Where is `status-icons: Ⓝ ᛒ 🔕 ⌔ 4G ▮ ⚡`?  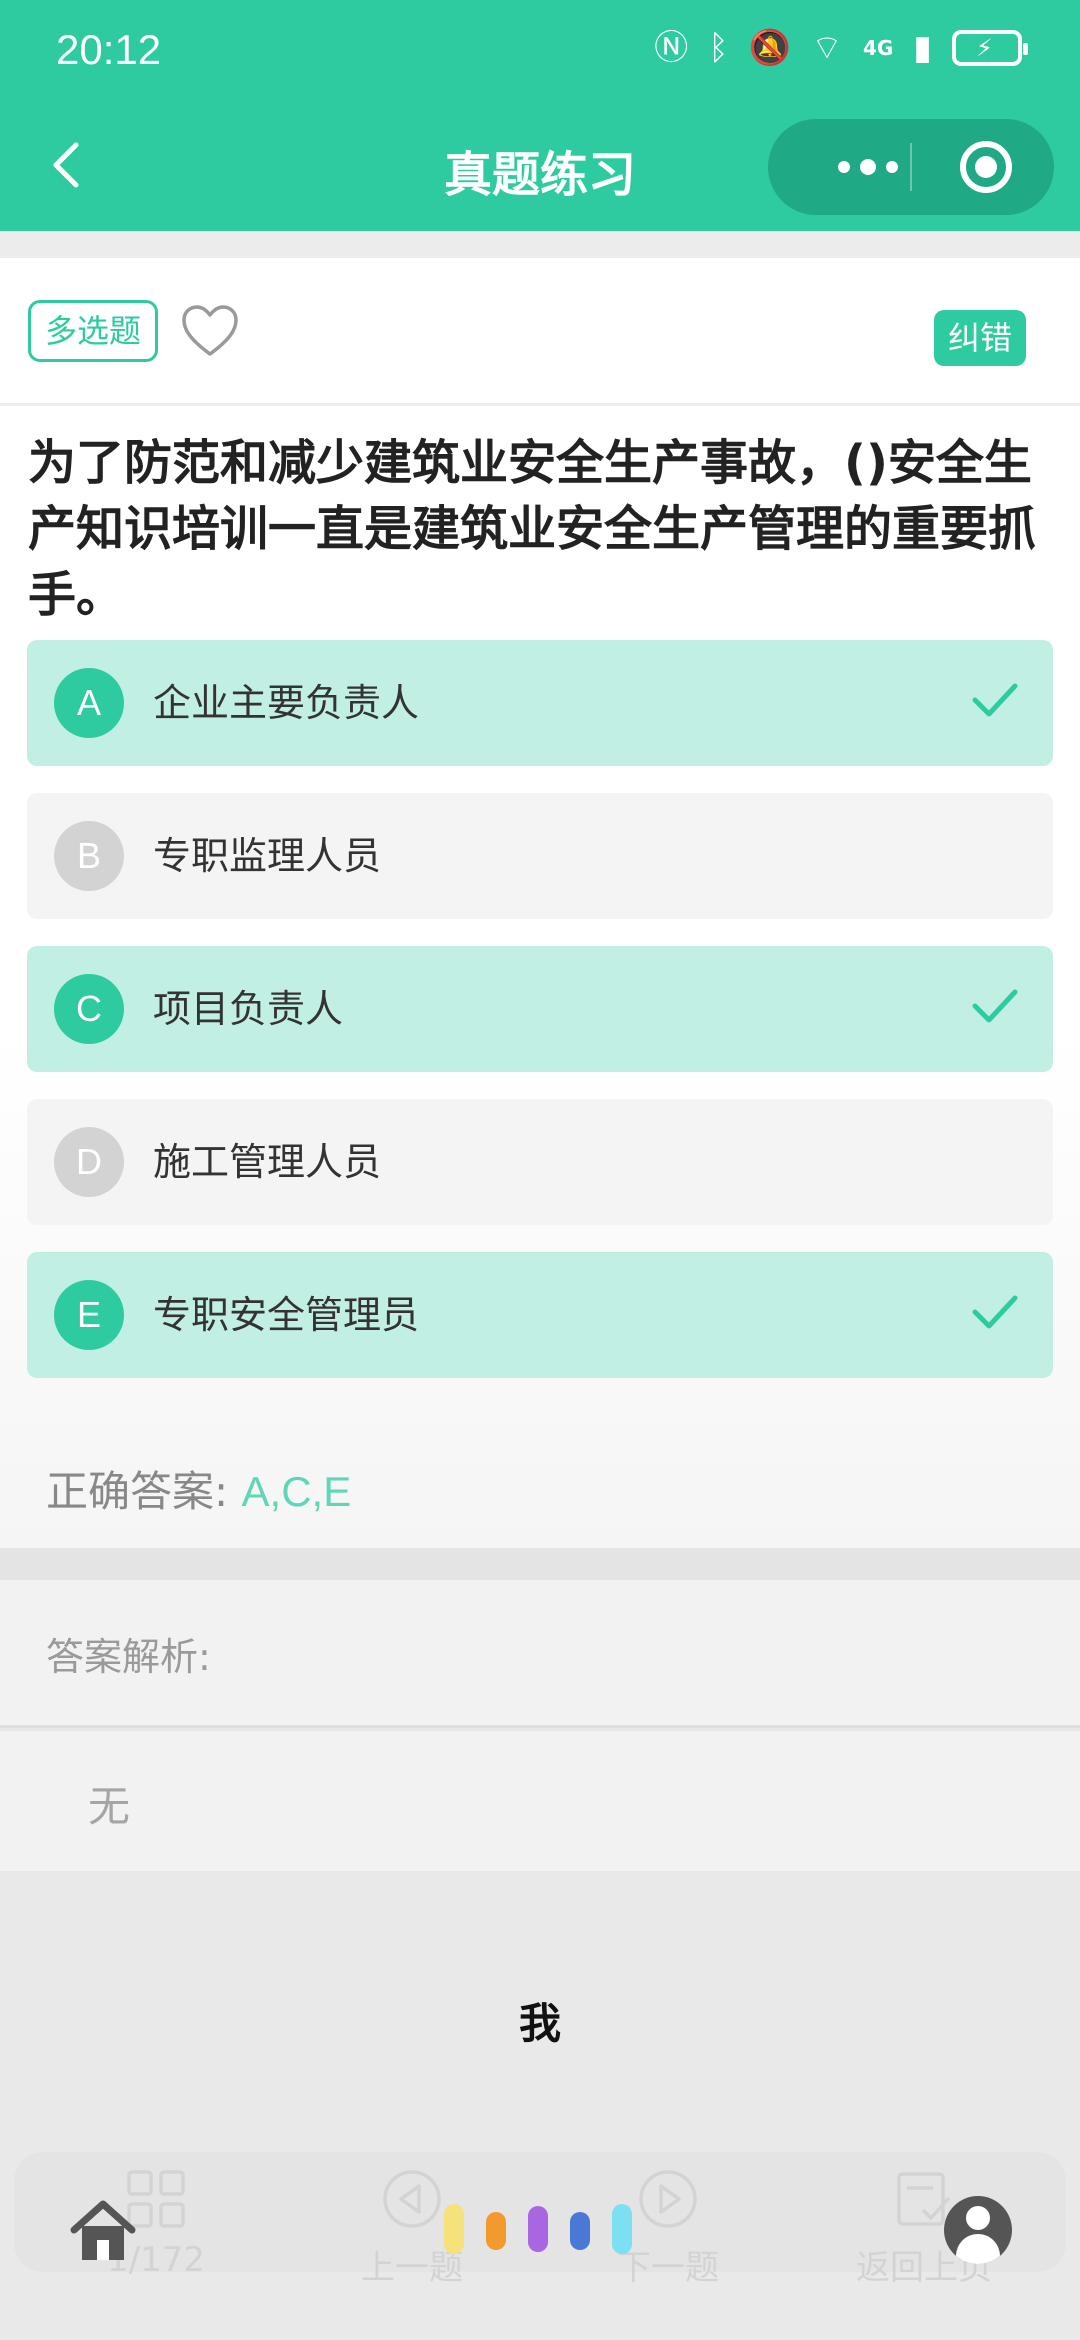 status-icons: Ⓝ ᛒ 🔕 ⌔ 4G ▮ ⚡ is located at coordinates (841, 48).